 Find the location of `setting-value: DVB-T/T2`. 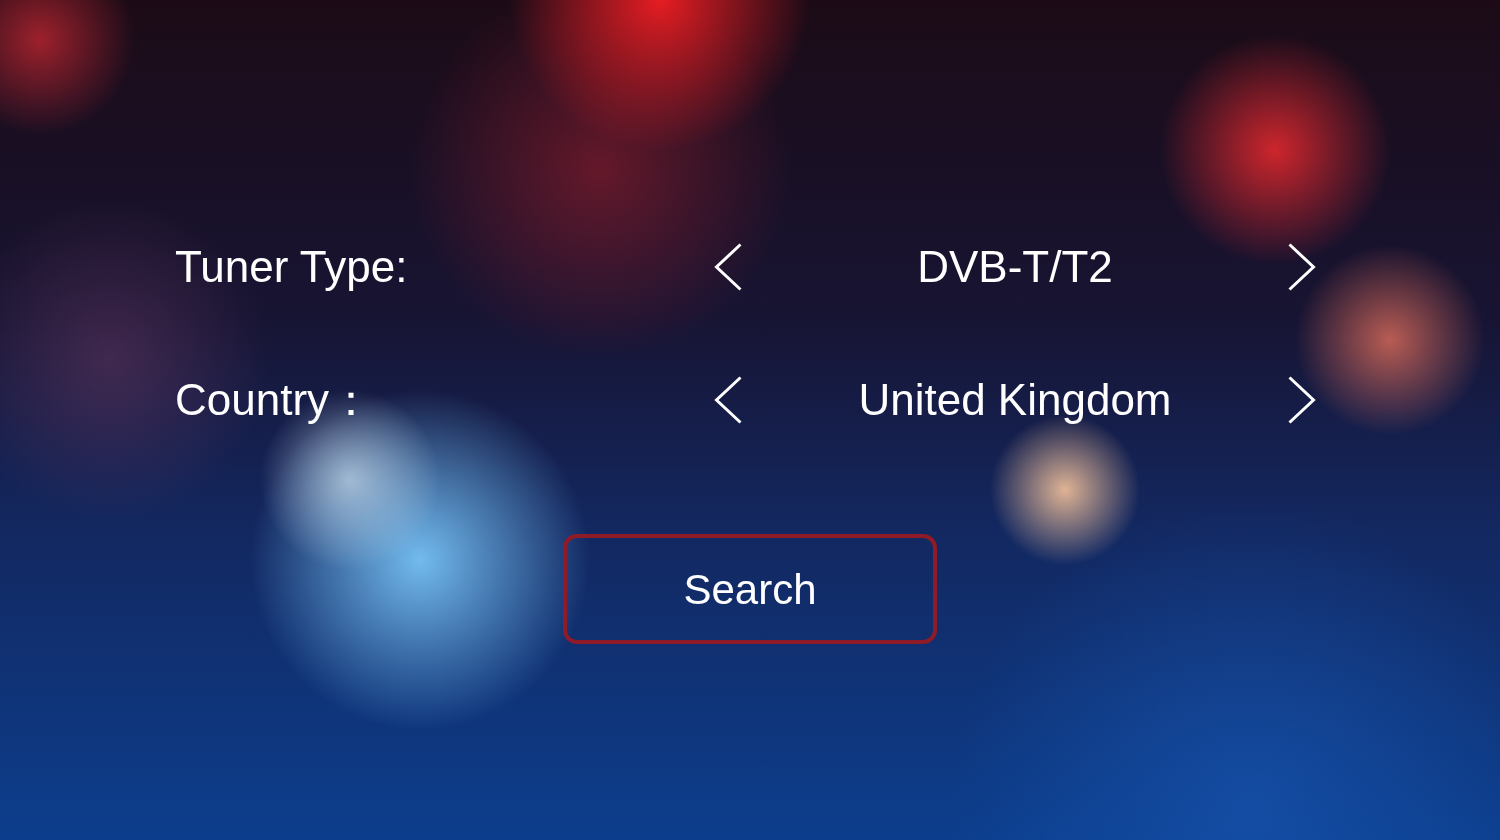

setting-value: DVB-T/T2 is located at coordinates (1015, 267).